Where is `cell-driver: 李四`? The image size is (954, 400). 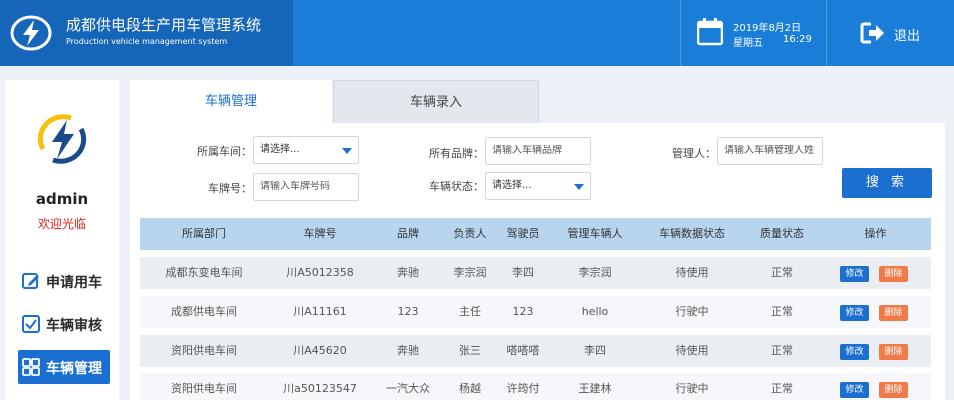 cell-driver: 李四 is located at coordinates (523, 272).